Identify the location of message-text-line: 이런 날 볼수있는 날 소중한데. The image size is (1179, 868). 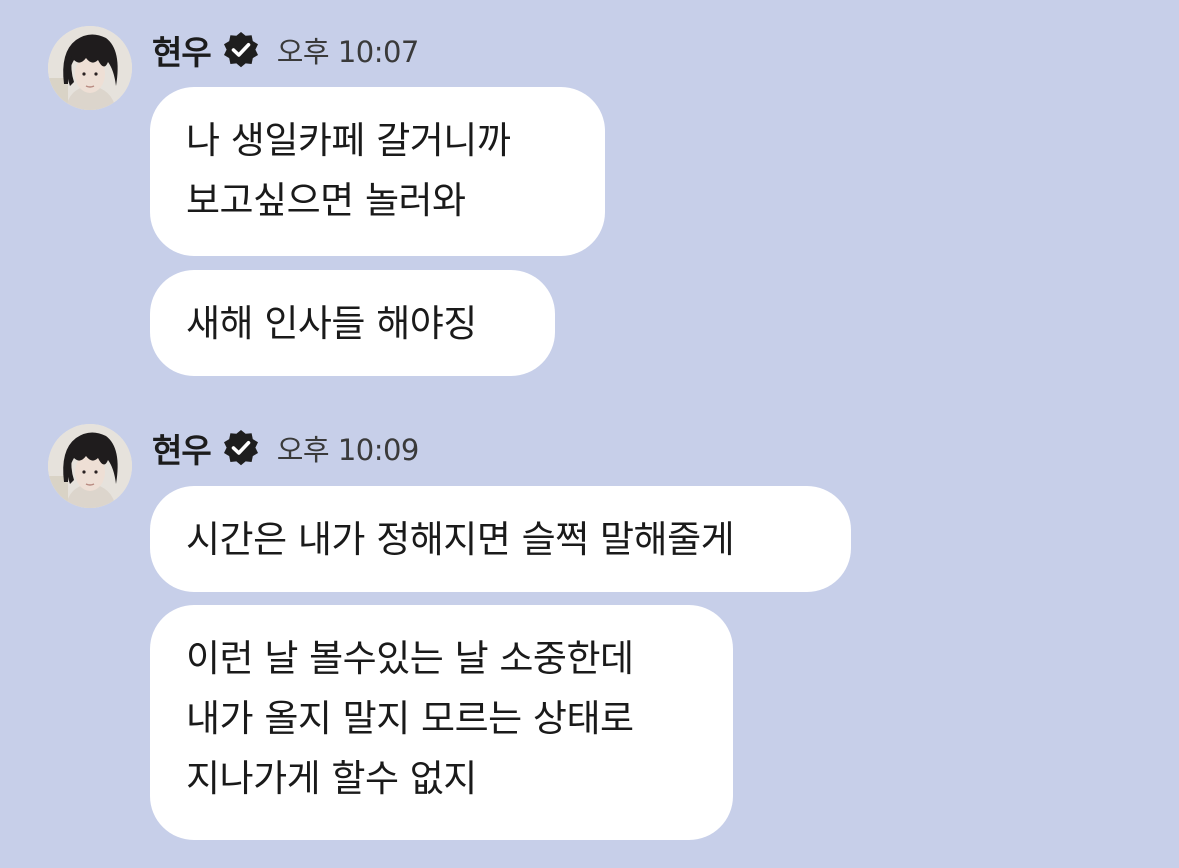
(410, 658).